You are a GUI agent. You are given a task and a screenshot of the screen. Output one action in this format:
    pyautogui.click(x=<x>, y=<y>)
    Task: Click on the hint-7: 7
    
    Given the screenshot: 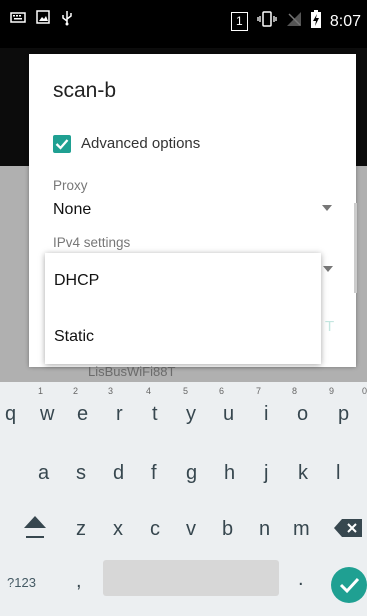 What is the action you would take?
    pyautogui.click(x=259, y=391)
    